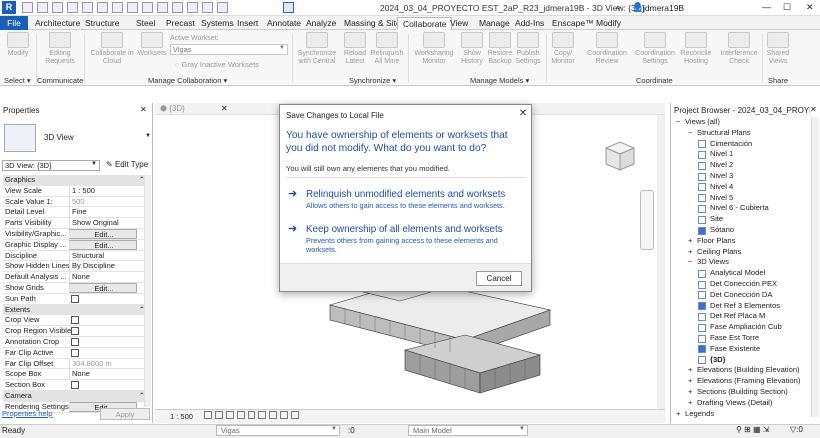 This screenshot has height=438, width=820. I want to click on render-icon, so click(251, 415).